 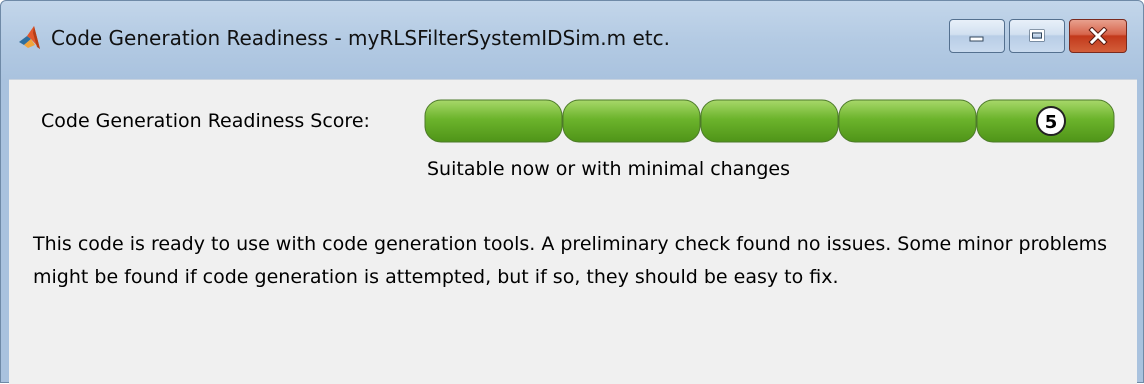 I want to click on close-button, so click(x=1098, y=36).